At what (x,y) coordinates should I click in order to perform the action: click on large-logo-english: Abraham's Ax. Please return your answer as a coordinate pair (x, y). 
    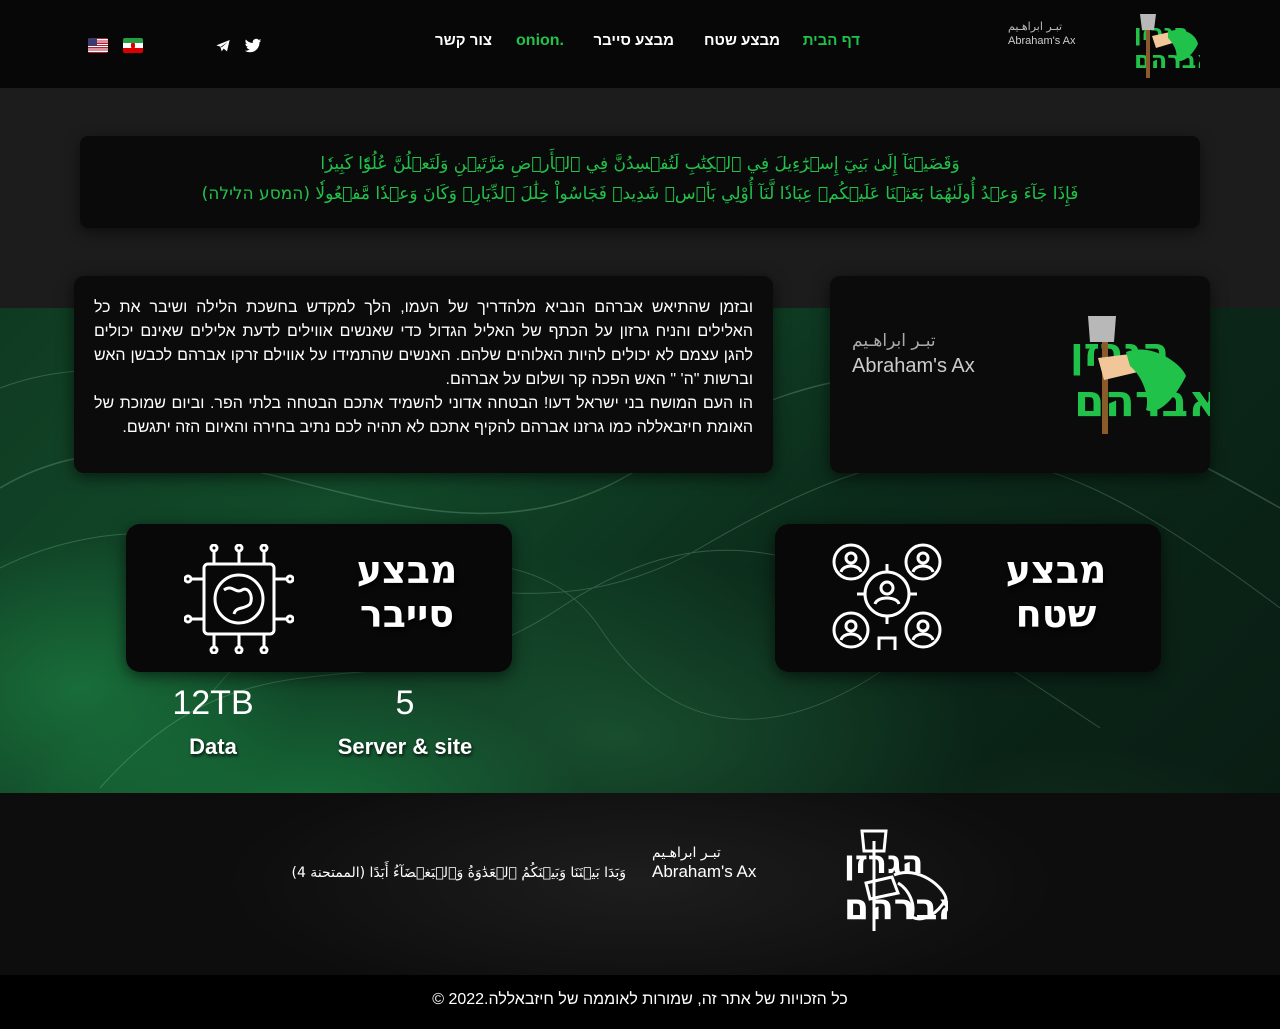
    Looking at the image, I should click on (913, 366).